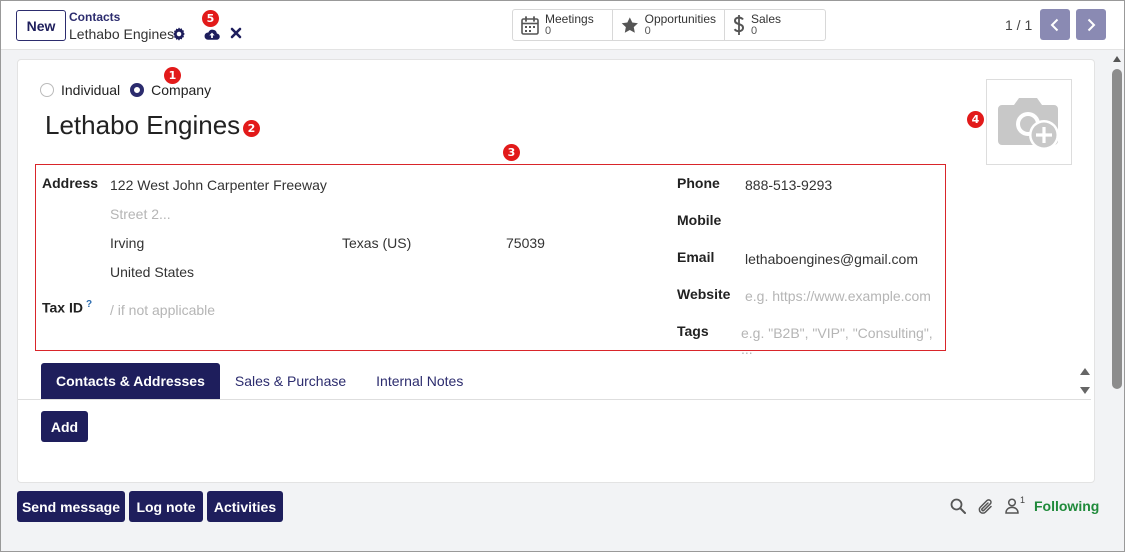  I want to click on breadcrumb-parent-link: Contacts, so click(94, 17).